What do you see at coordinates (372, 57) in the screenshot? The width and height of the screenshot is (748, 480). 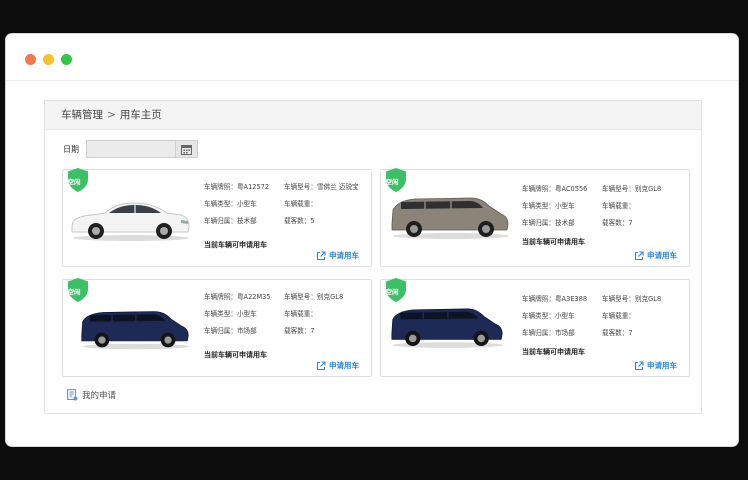 I see `window-title-bar` at bounding box center [372, 57].